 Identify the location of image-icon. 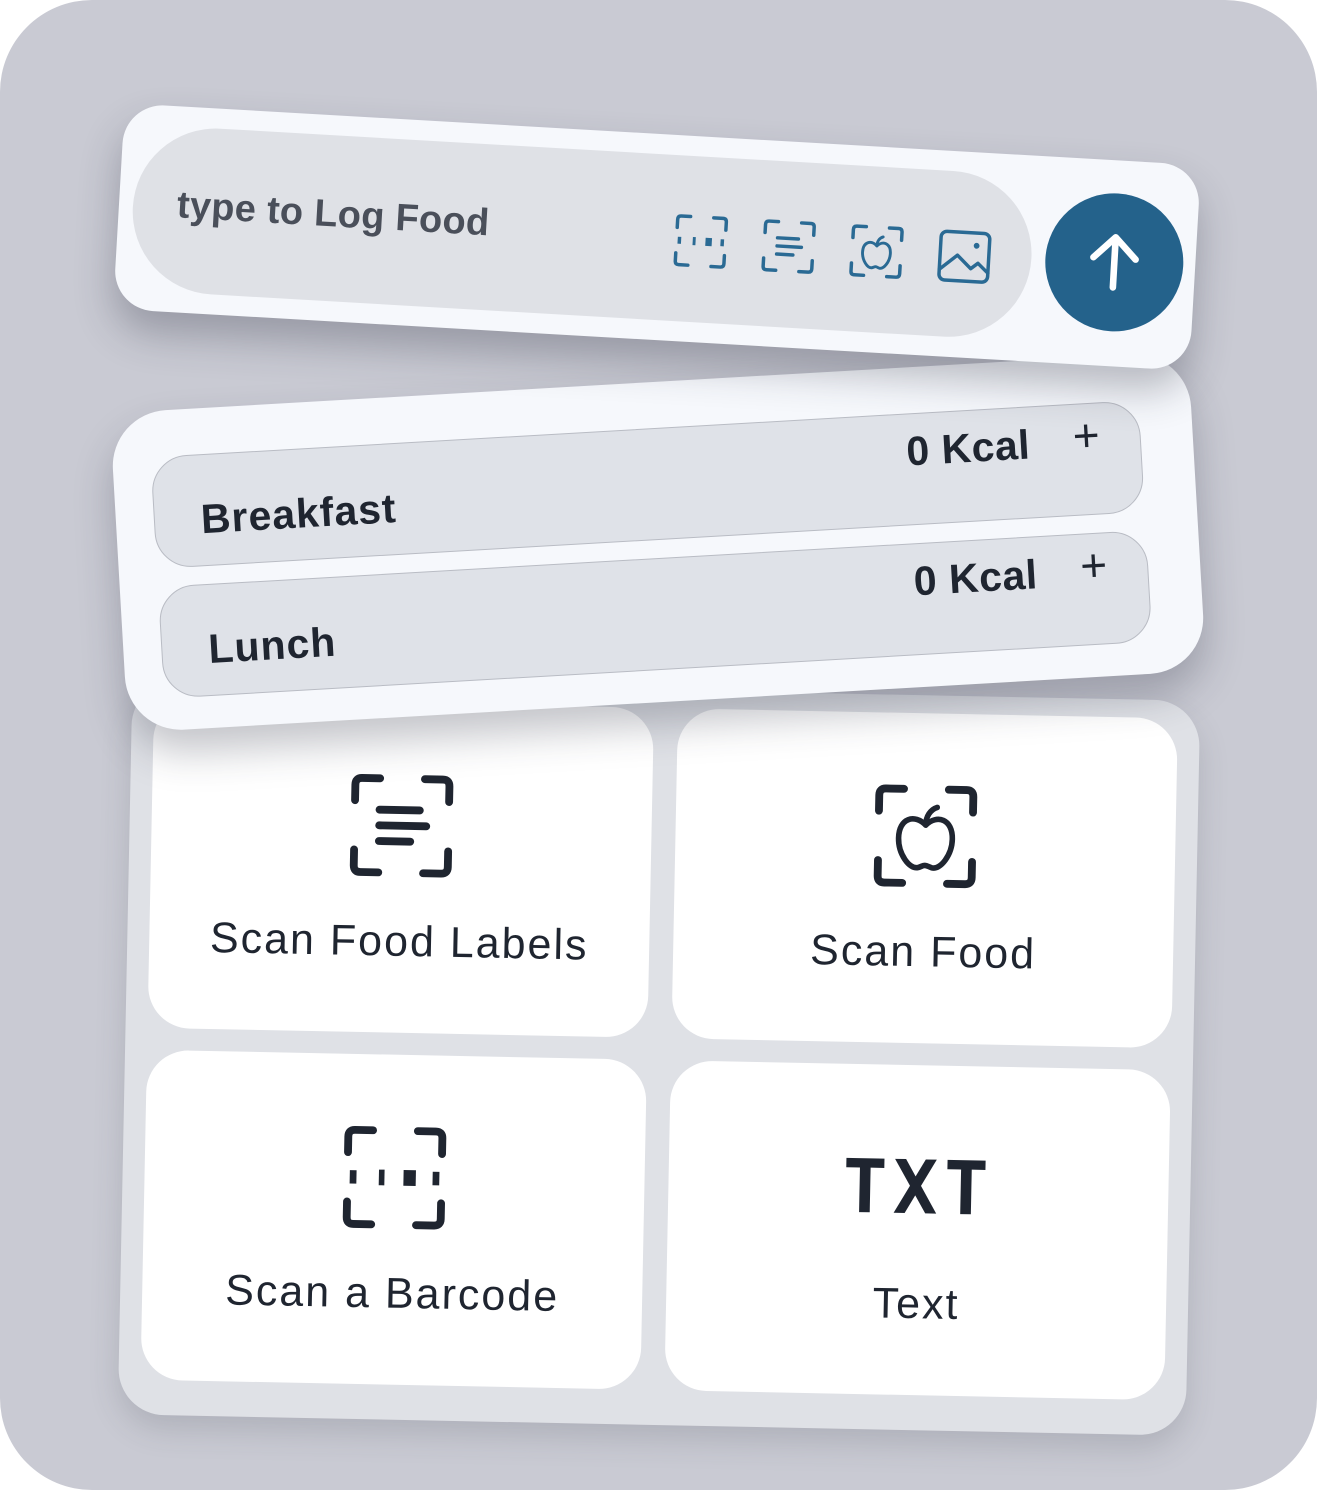
(964, 256).